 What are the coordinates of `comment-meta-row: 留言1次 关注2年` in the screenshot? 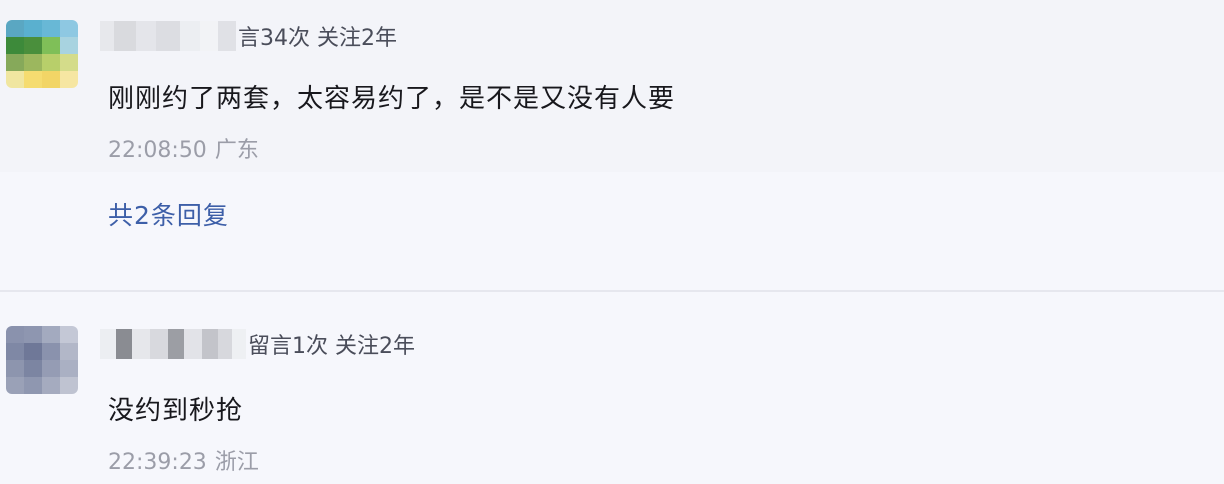 It's located at (257, 344).